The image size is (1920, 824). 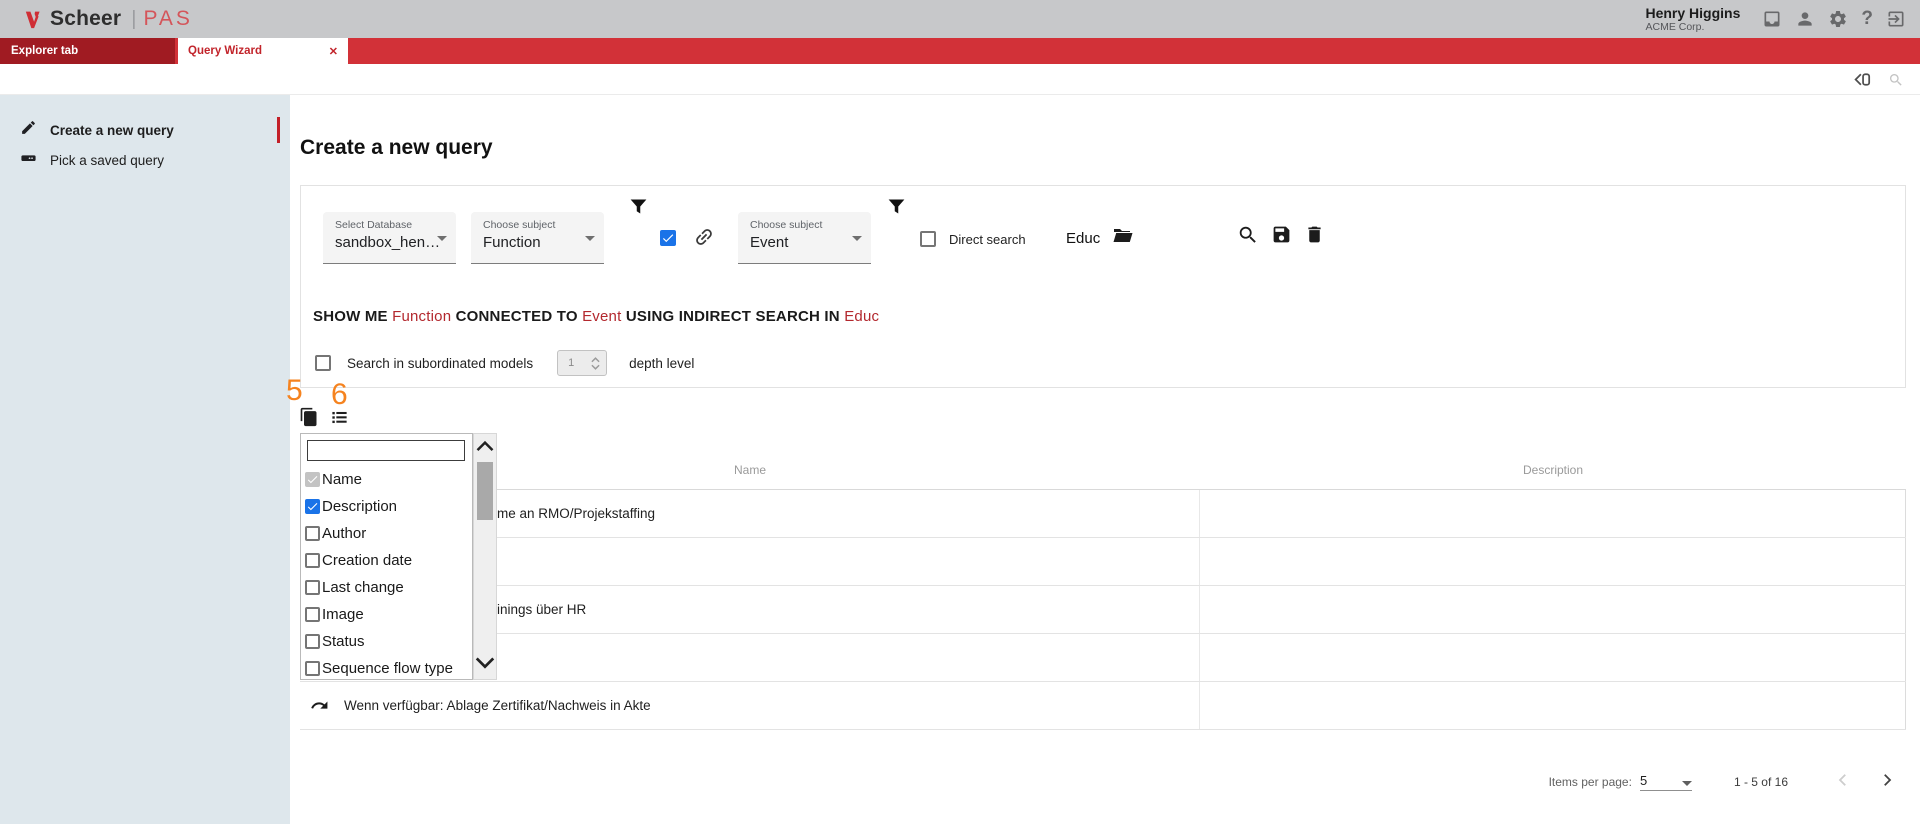 I want to click on sentence-segment: Event, so click(x=599, y=316).